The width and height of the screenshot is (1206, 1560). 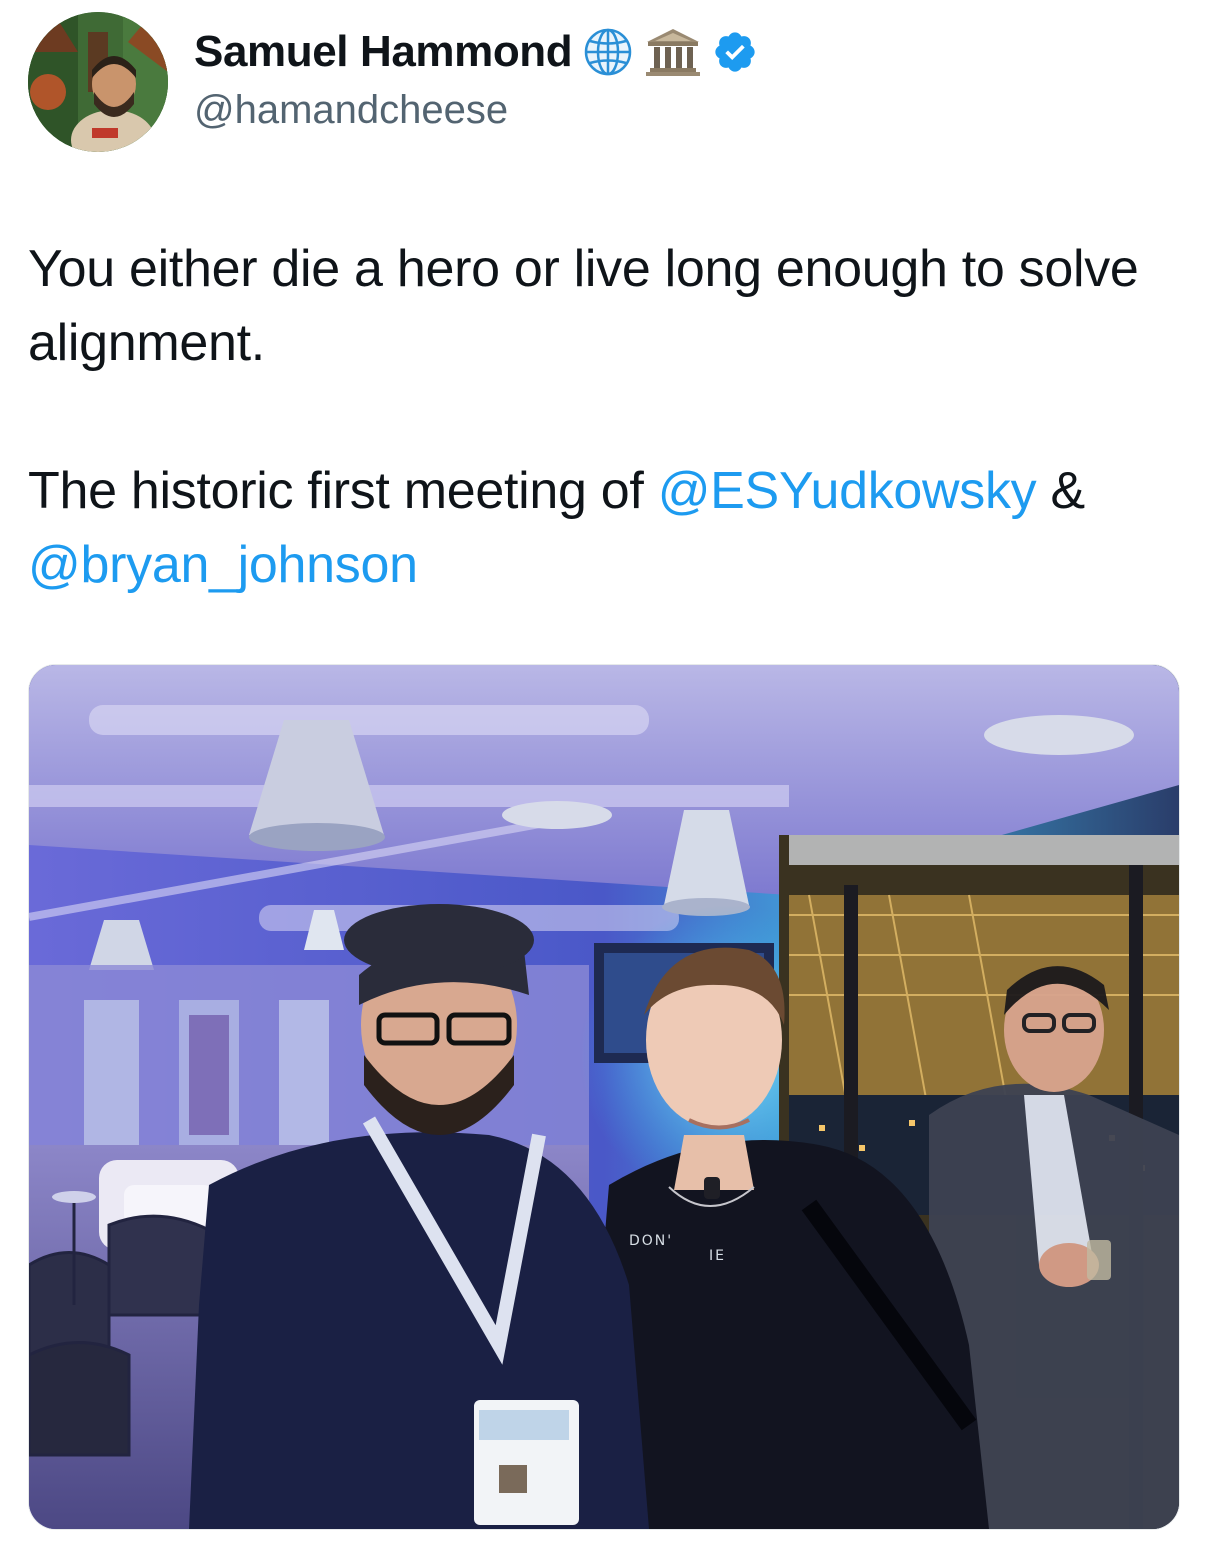 I want to click on author-block: Samuel Hammond @hamandcheese, so click(x=476, y=79).